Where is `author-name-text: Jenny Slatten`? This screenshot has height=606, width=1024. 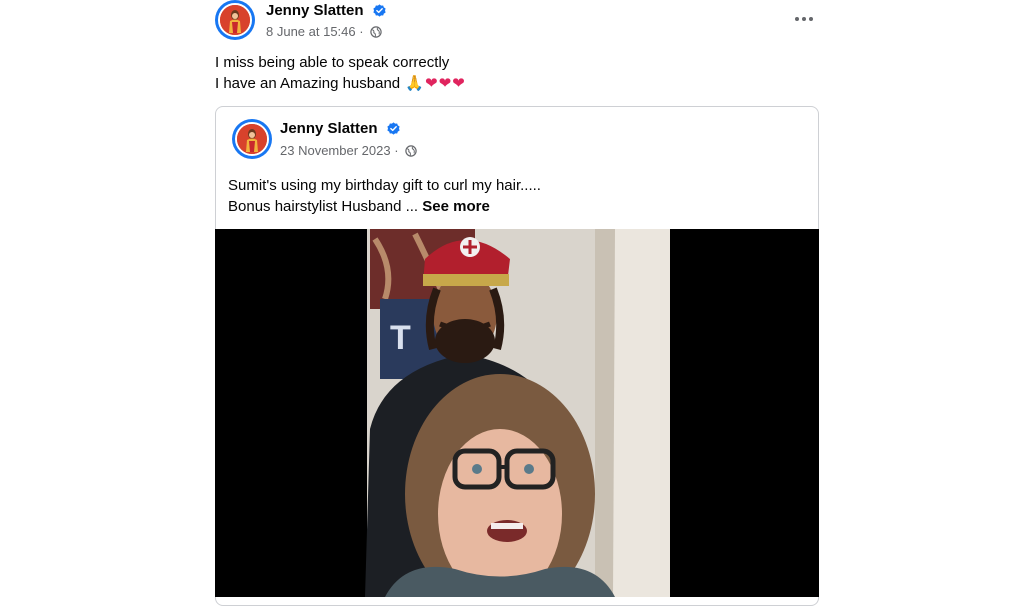 author-name-text: Jenny Slatten is located at coordinates (315, 10).